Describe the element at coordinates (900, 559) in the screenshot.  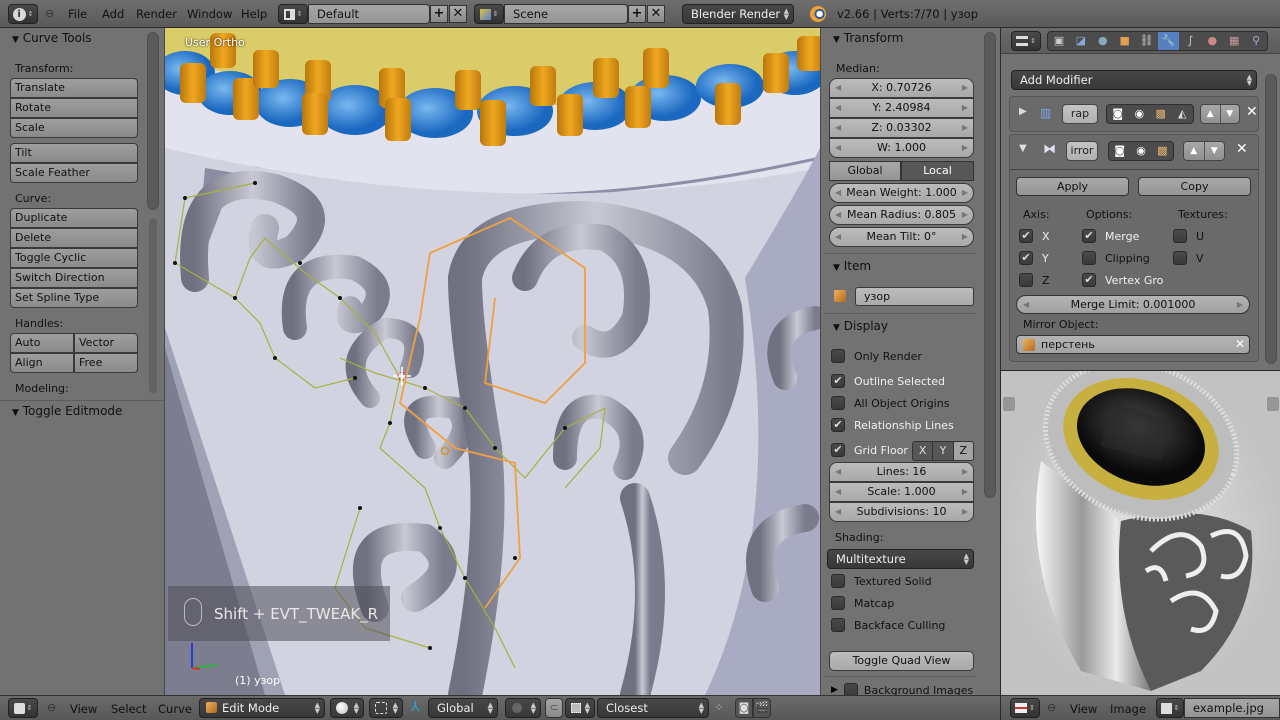
I see `shading-dropdown: Multitexture ▲ ▼` at that location.